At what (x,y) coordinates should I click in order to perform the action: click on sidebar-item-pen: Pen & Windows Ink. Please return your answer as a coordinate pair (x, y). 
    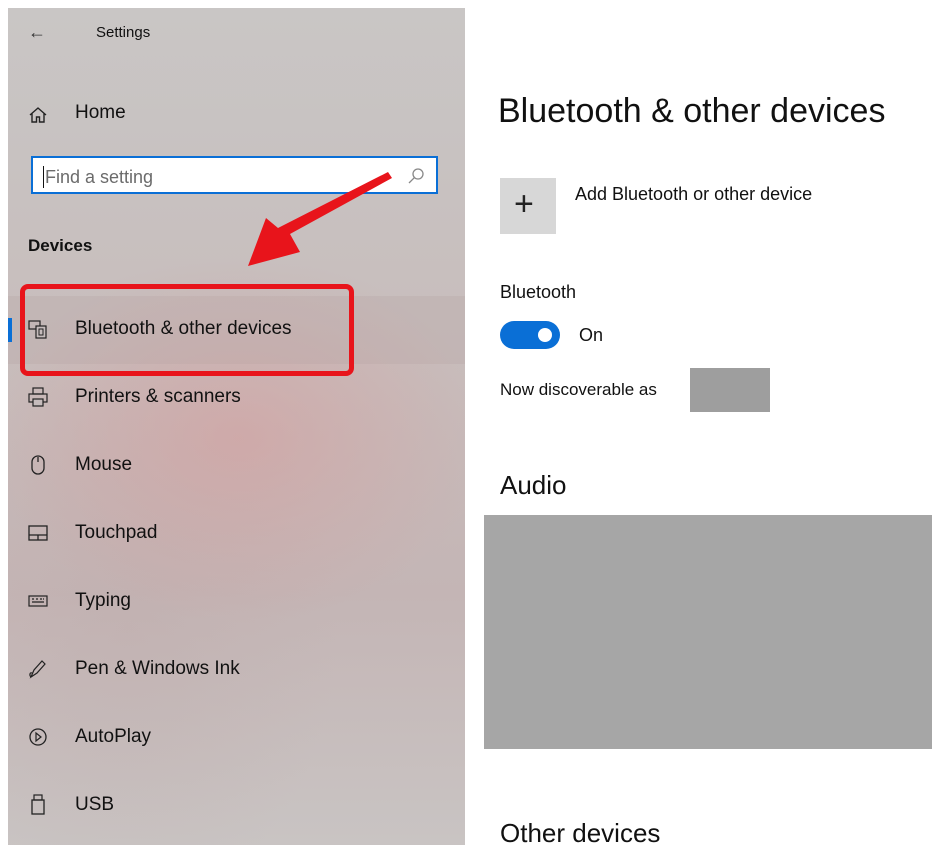
    Looking at the image, I should click on (236, 670).